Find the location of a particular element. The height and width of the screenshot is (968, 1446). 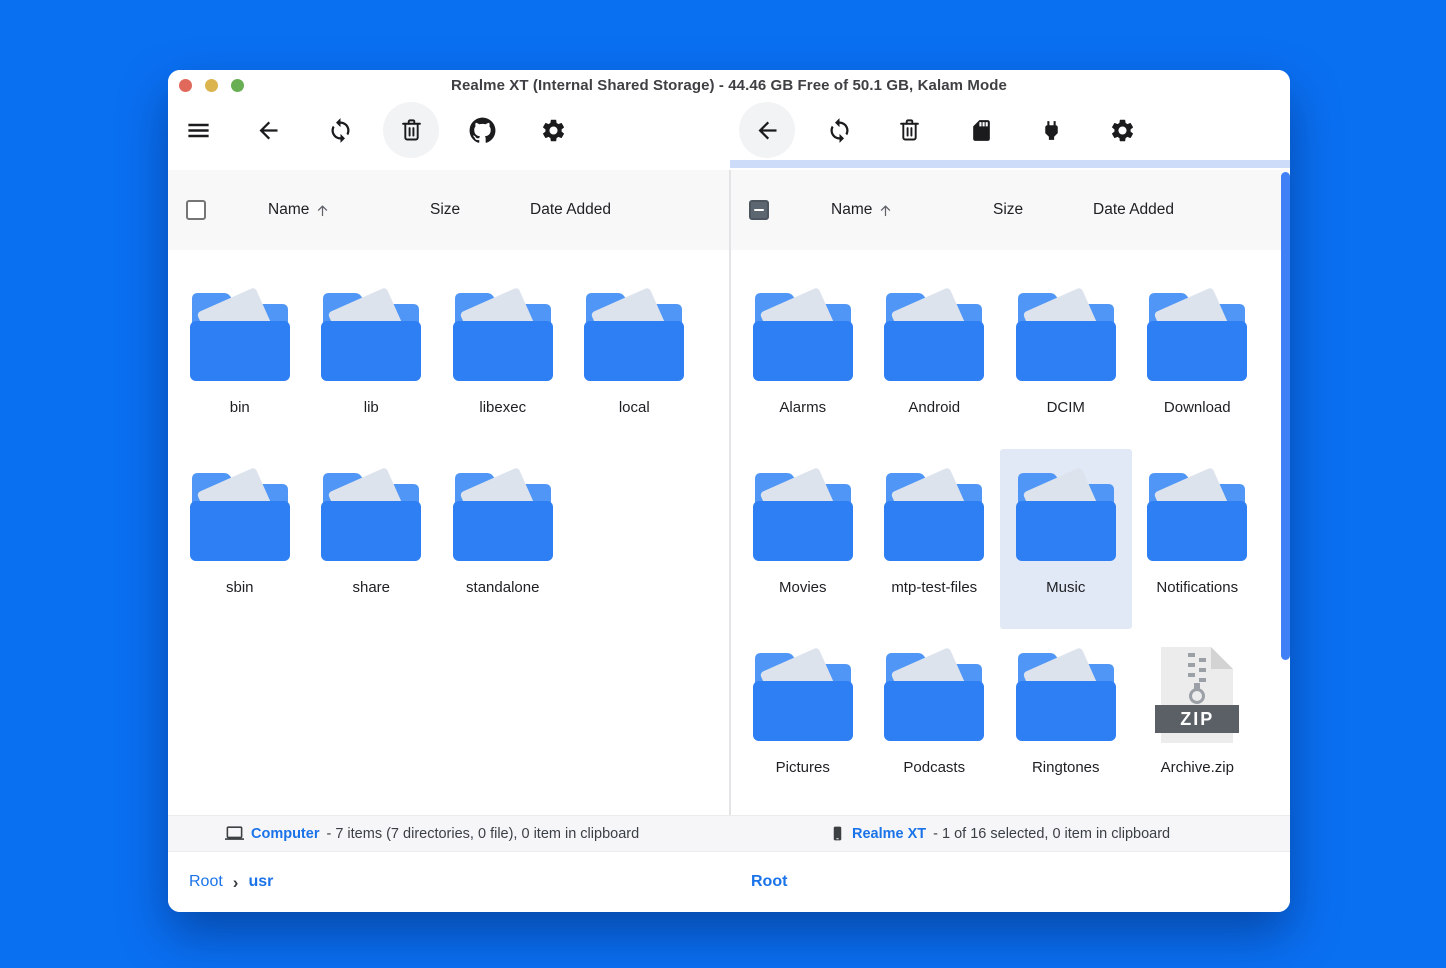

indeterminate-icon is located at coordinates (759, 210).